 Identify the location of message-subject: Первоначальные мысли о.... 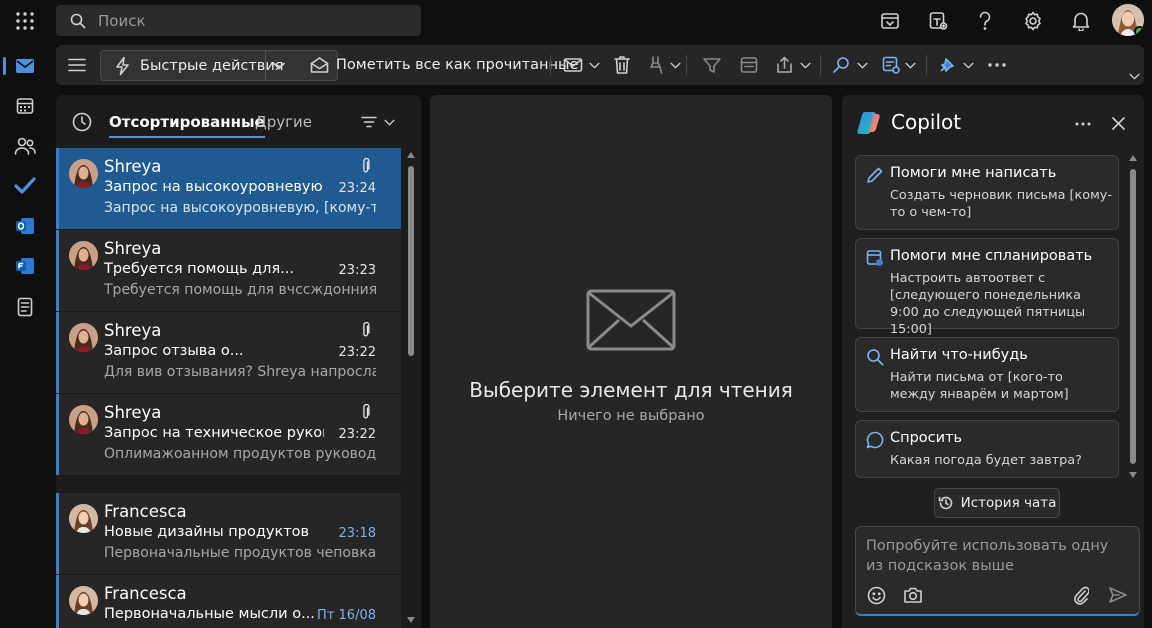
(209, 614).